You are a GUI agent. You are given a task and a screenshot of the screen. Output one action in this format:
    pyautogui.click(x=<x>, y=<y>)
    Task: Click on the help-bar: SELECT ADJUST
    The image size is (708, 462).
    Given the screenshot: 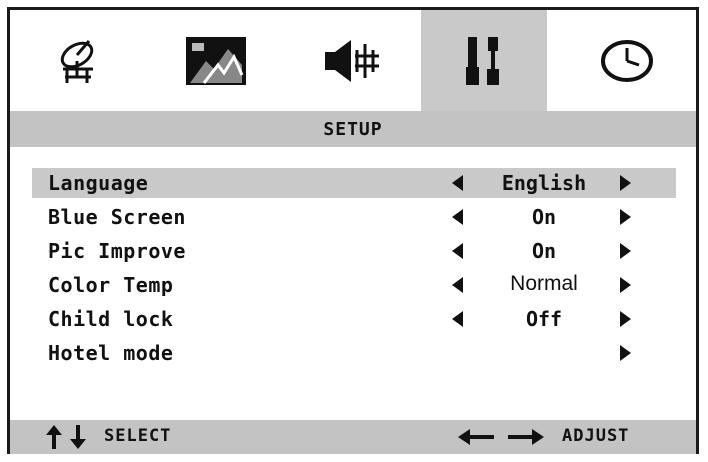 What is the action you would take?
    pyautogui.click(x=353, y=437)
    